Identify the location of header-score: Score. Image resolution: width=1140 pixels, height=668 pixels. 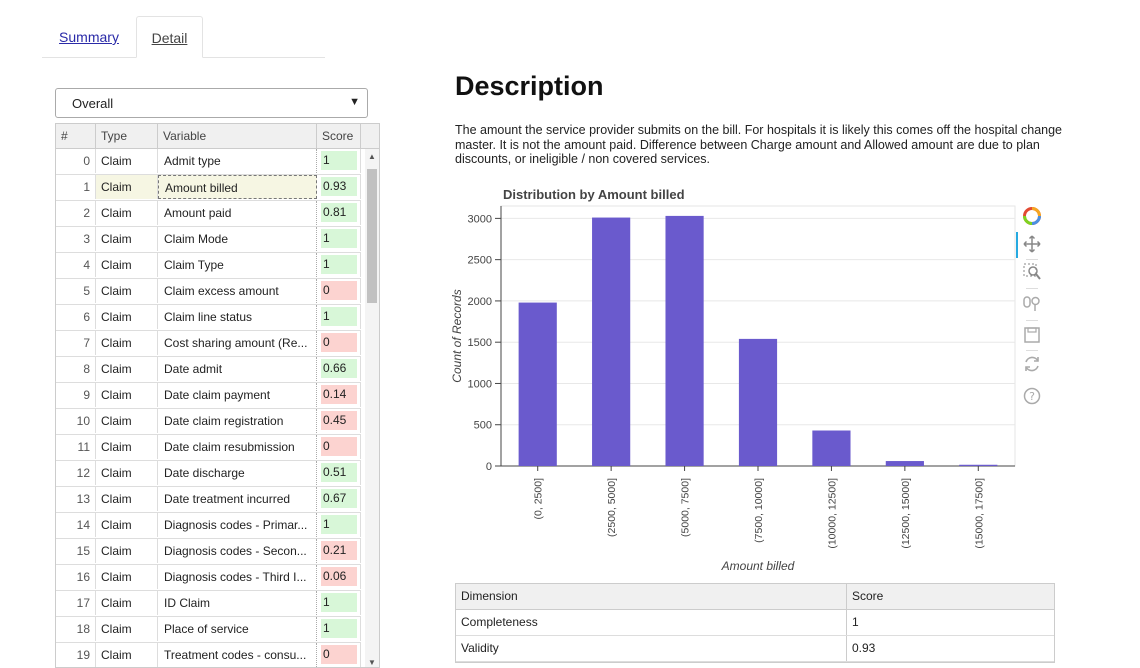
(339, 136).